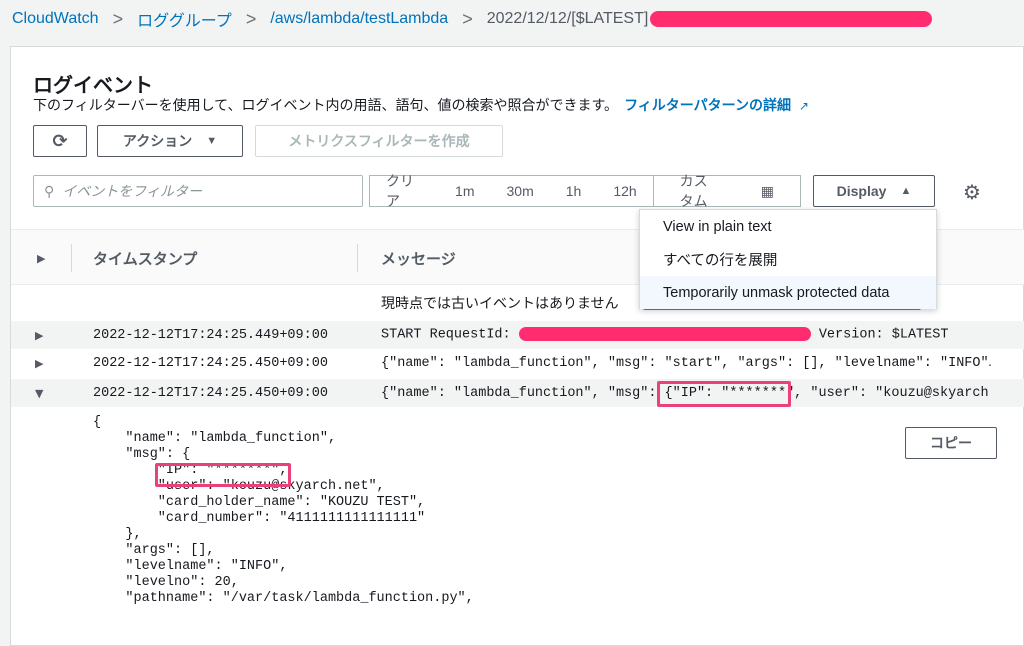 The height and width of the screenshot is (646, 1024). What do you see at coordinates (145, 258) in the screenshot?
I see `col-timestamp: タイムスタンプ` at bounding box center [145, 258].